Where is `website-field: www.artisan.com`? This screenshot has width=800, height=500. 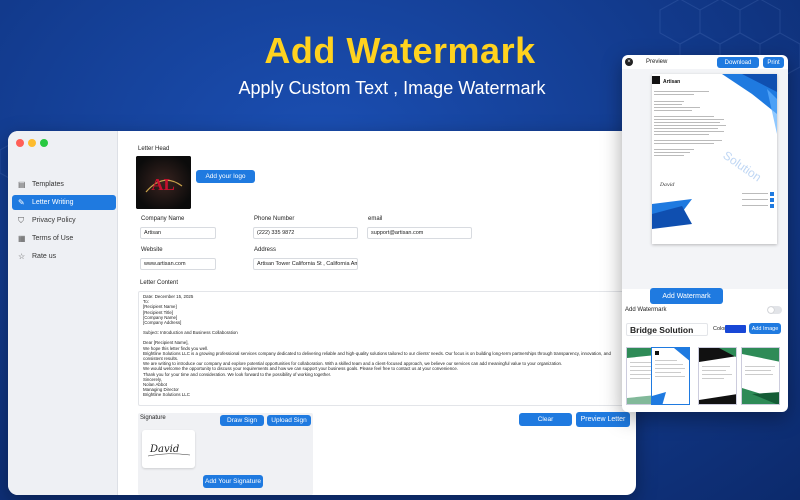 website-field: www.artisan.com is located at coordinates (178, 264).